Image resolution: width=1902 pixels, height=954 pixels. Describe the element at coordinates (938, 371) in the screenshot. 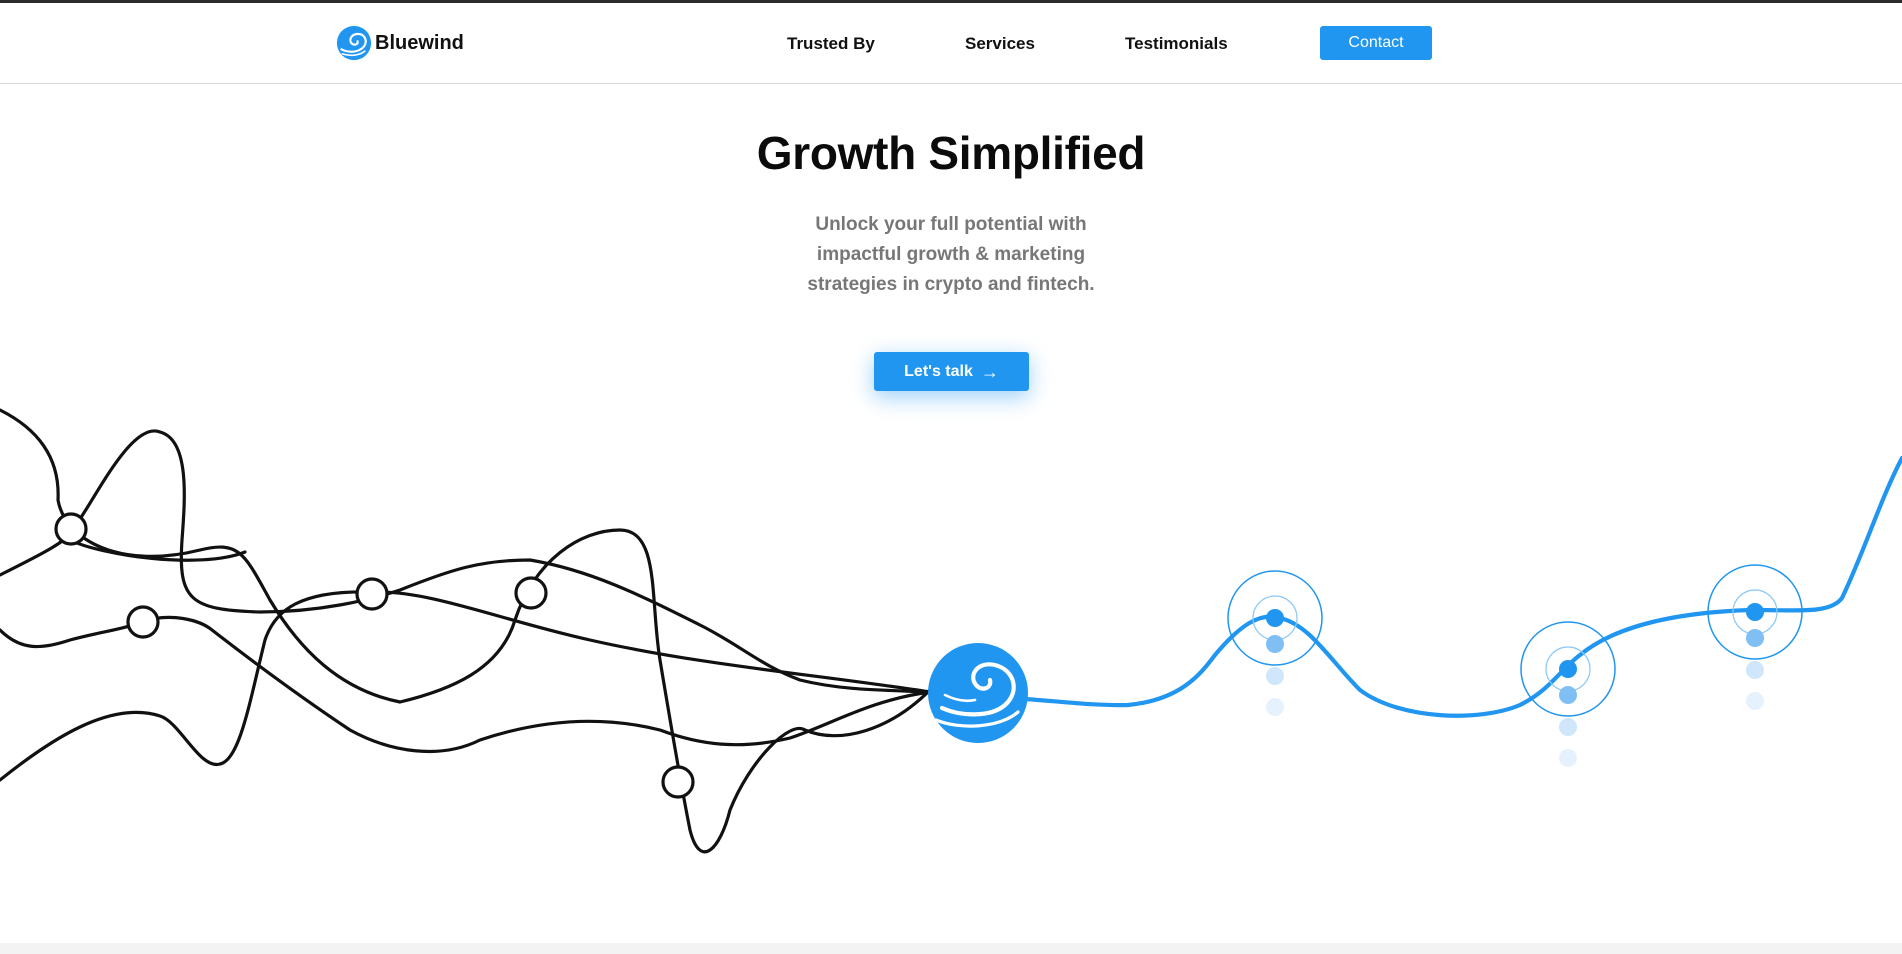

I see `cta-label: Let's talk` at that location.